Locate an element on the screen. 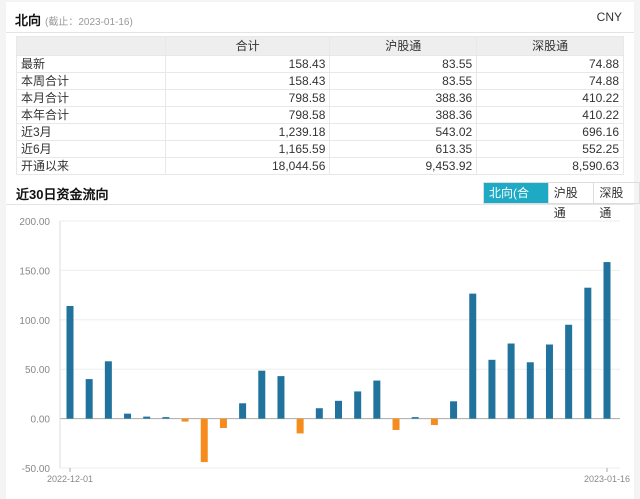 This screenshot has width=640, height=499. cell-value: 696.16 is located at coordinates (550, 132).